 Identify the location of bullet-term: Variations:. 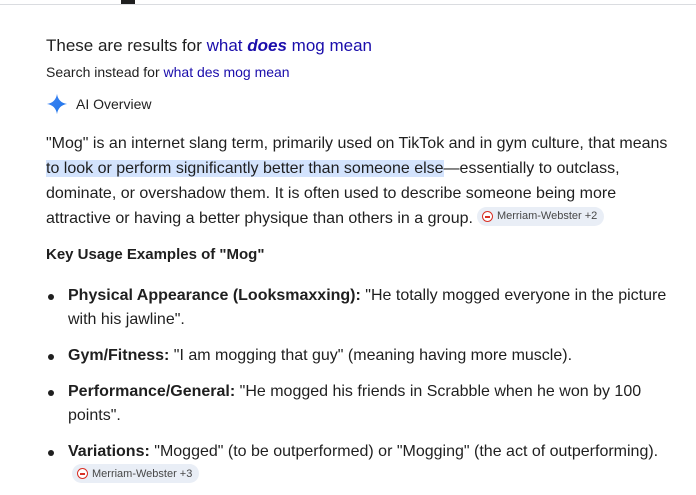
(109, 451).